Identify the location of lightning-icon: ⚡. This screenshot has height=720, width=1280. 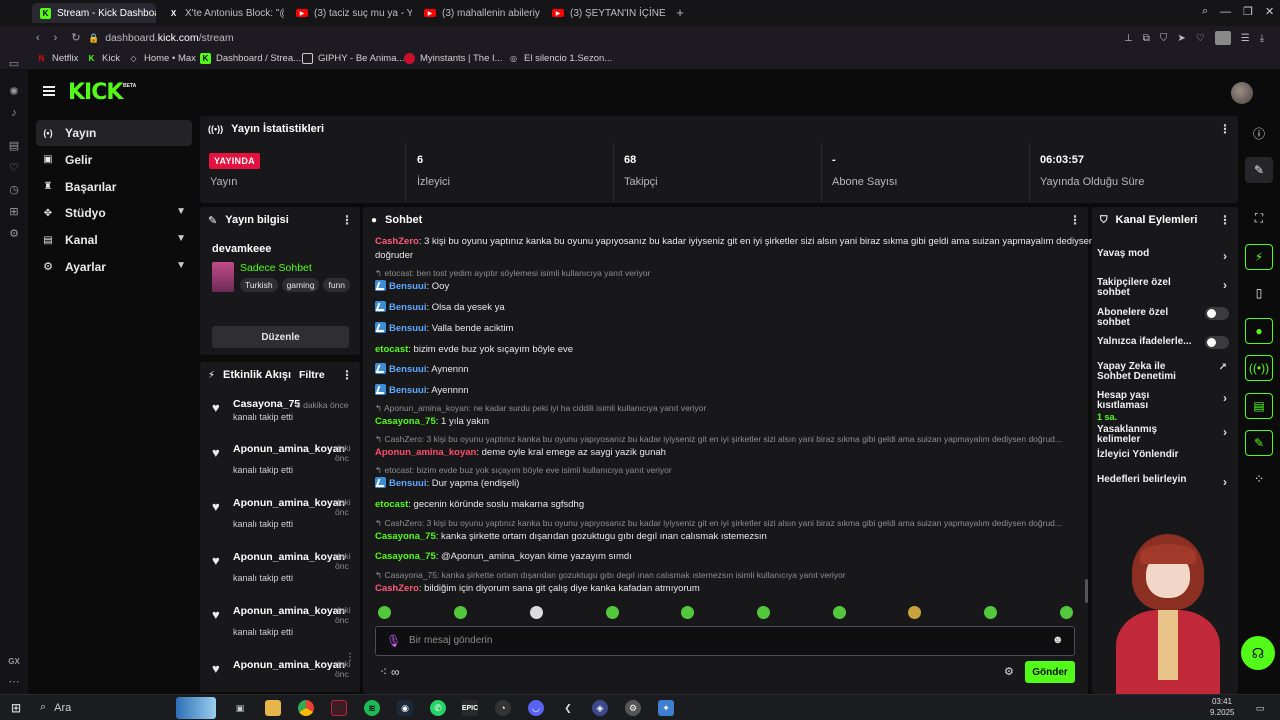
(1259, 257).